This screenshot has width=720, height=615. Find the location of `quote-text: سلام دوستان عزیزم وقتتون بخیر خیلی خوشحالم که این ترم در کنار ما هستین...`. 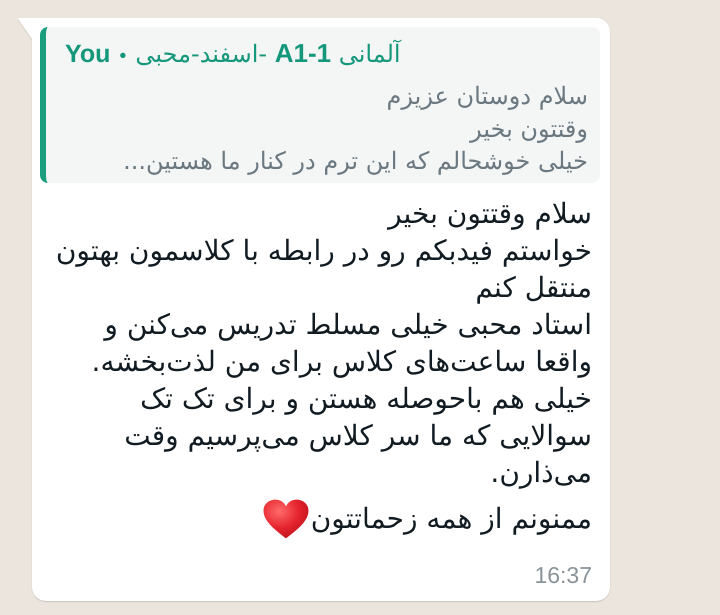

quote-text: سلام دوستان عزیزم وقتتون بخیر خیلی خوشحالم که این ترم در کنار ما هستین... is located at coordinates (355, 129).